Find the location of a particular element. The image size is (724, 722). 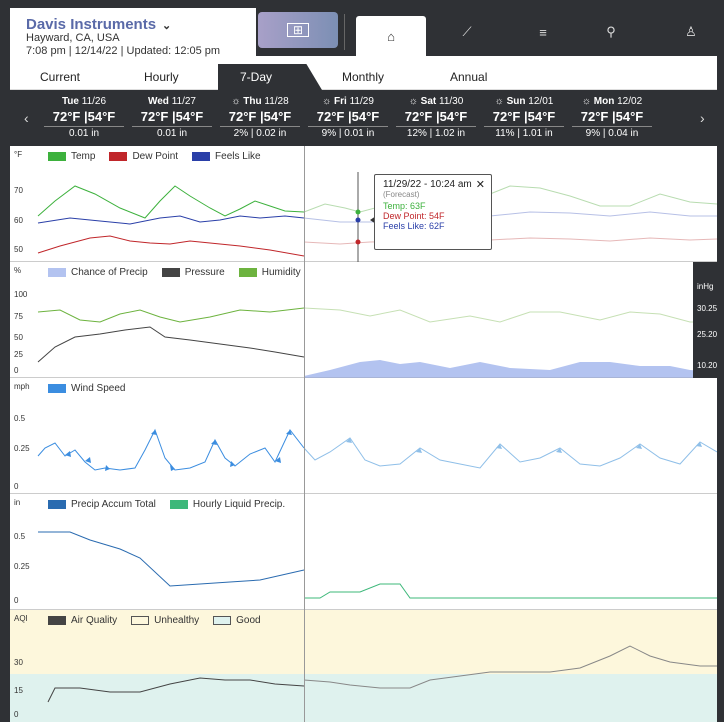

pressure-tick: 30.25 is located at coordinates (707, 308).